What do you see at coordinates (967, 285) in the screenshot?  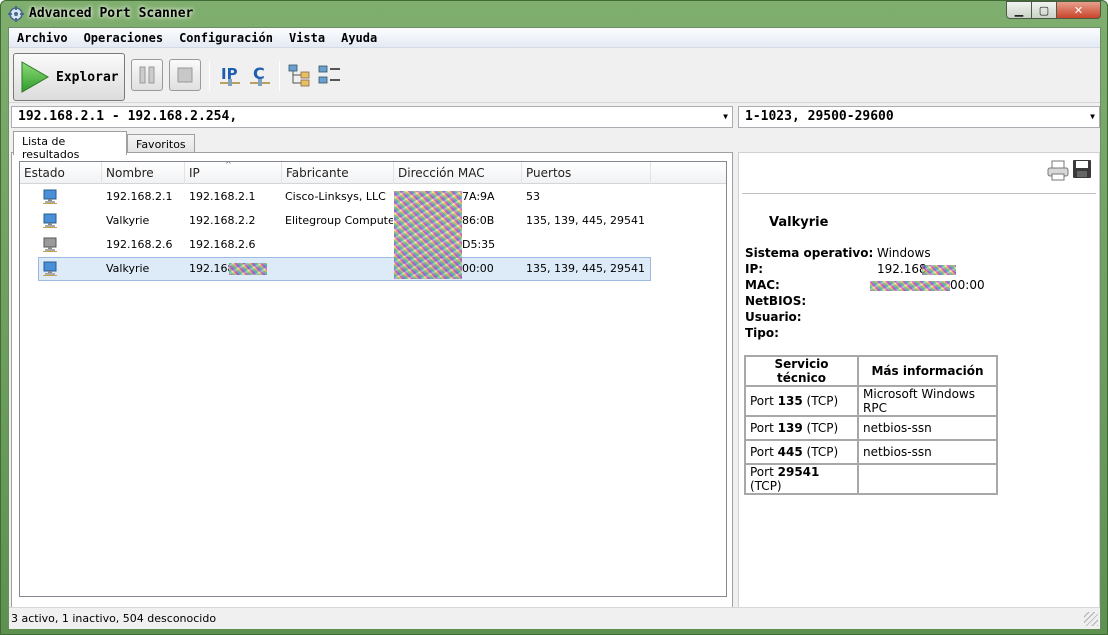 I see `detail-value-mac: 00:00` at bounding box center [967, 285].